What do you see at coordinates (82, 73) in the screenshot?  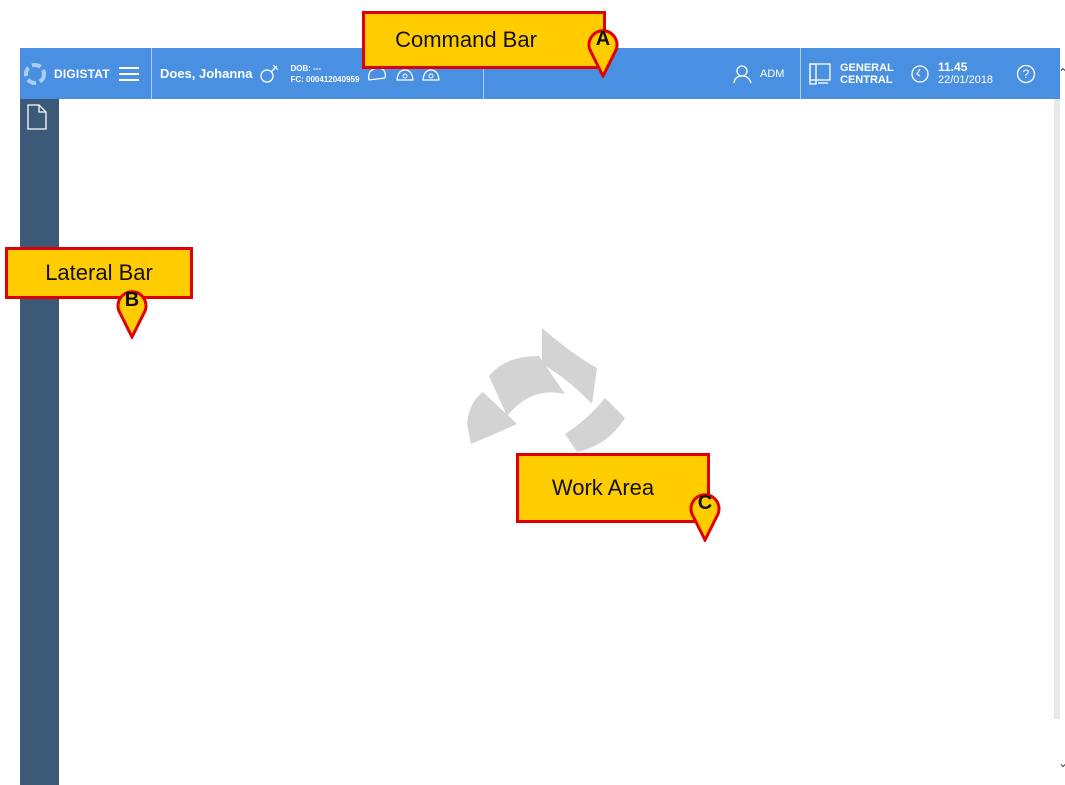 I see `brand-name: DIGISTAT` at bounding box center [82, 73].